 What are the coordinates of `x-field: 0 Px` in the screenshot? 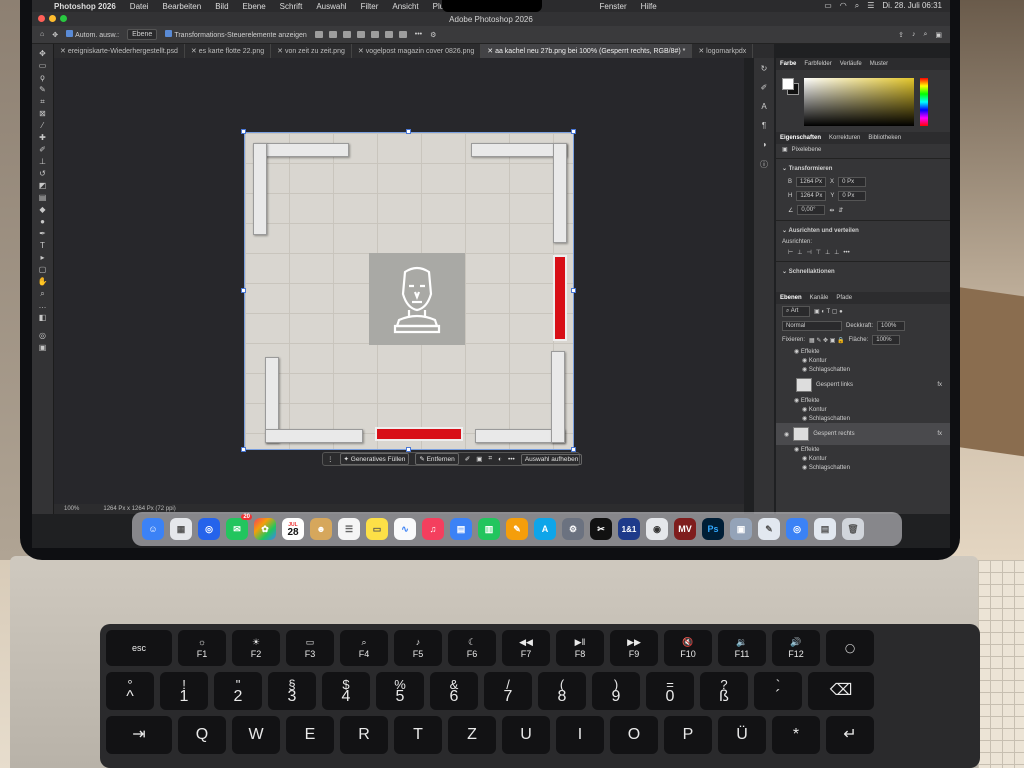 It's located at (852, 182).